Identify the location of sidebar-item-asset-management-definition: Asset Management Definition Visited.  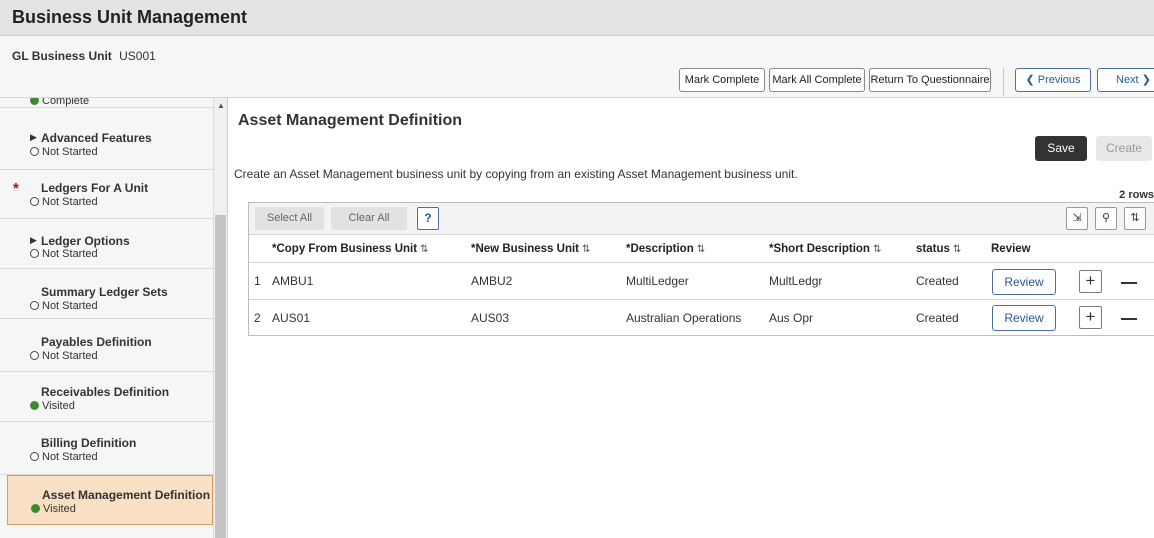
(110, 500).